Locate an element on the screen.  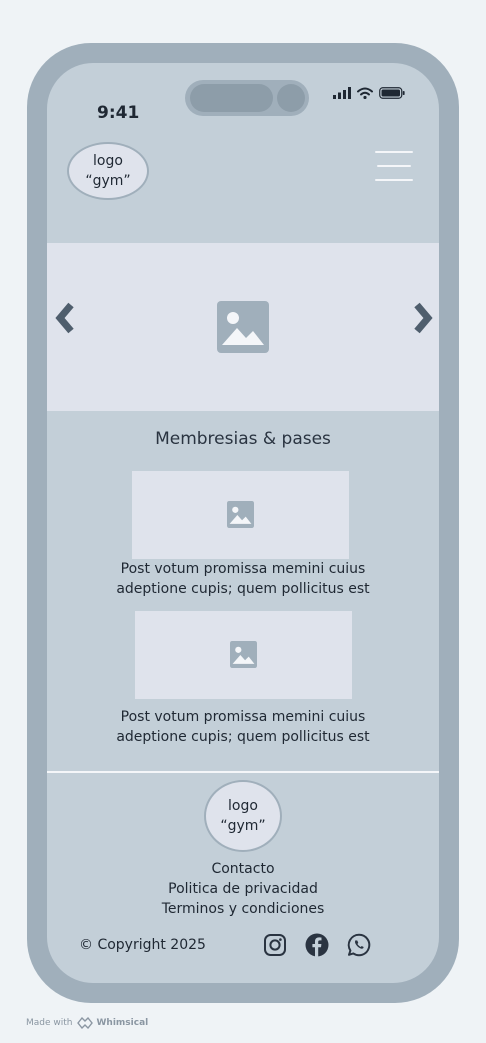
section-title: Membresias & pases is located at coordinates (243, 439).